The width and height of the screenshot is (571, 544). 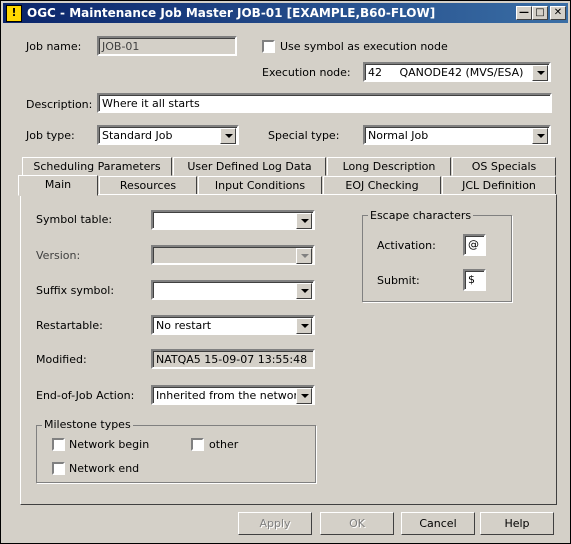 I want to click on eoj-action-label: End-of-Job Action:, so click(x=85, y=395).